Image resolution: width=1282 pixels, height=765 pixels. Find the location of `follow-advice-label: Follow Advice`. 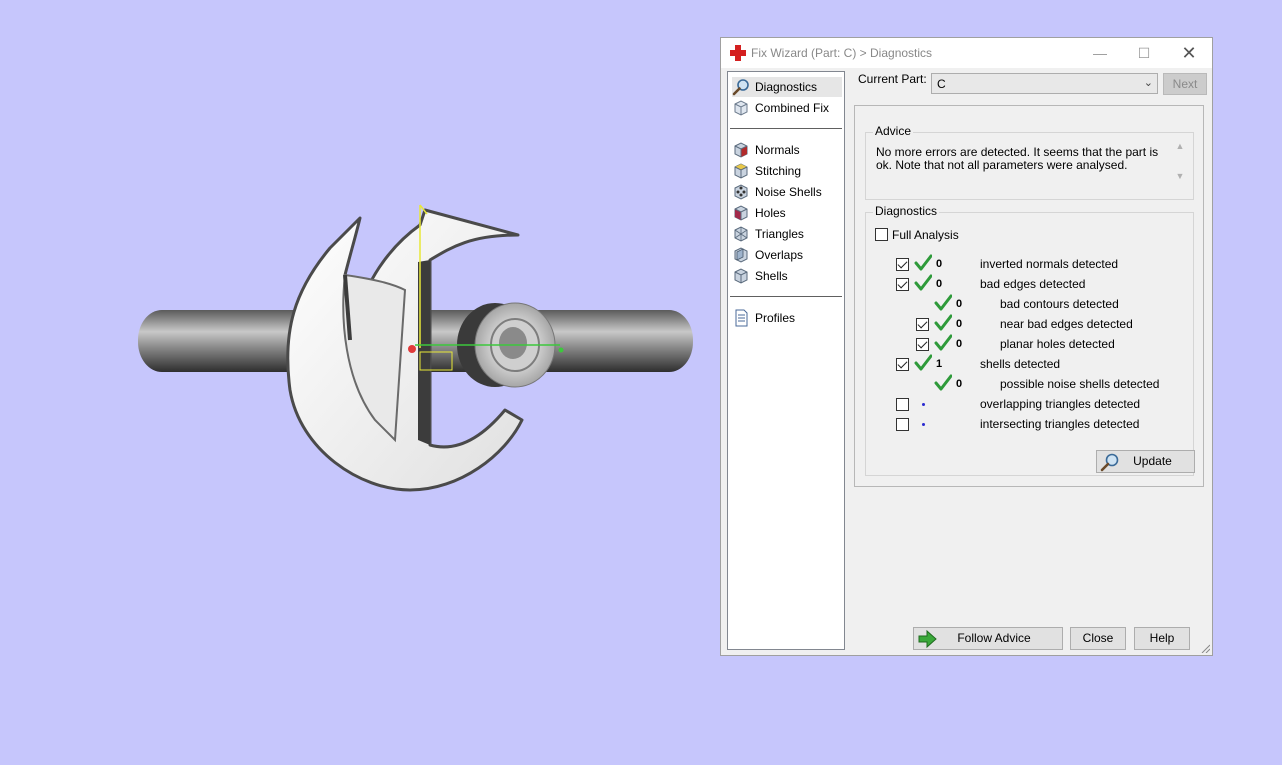

follow-advice-label: Follow Advice is located at coordinates (994, 638).